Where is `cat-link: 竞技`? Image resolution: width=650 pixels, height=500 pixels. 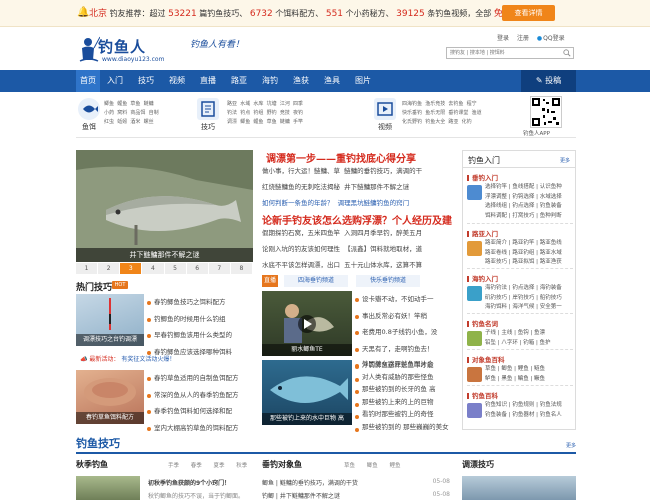 cat-link: 竞技 is located at coordinates (285, 113).